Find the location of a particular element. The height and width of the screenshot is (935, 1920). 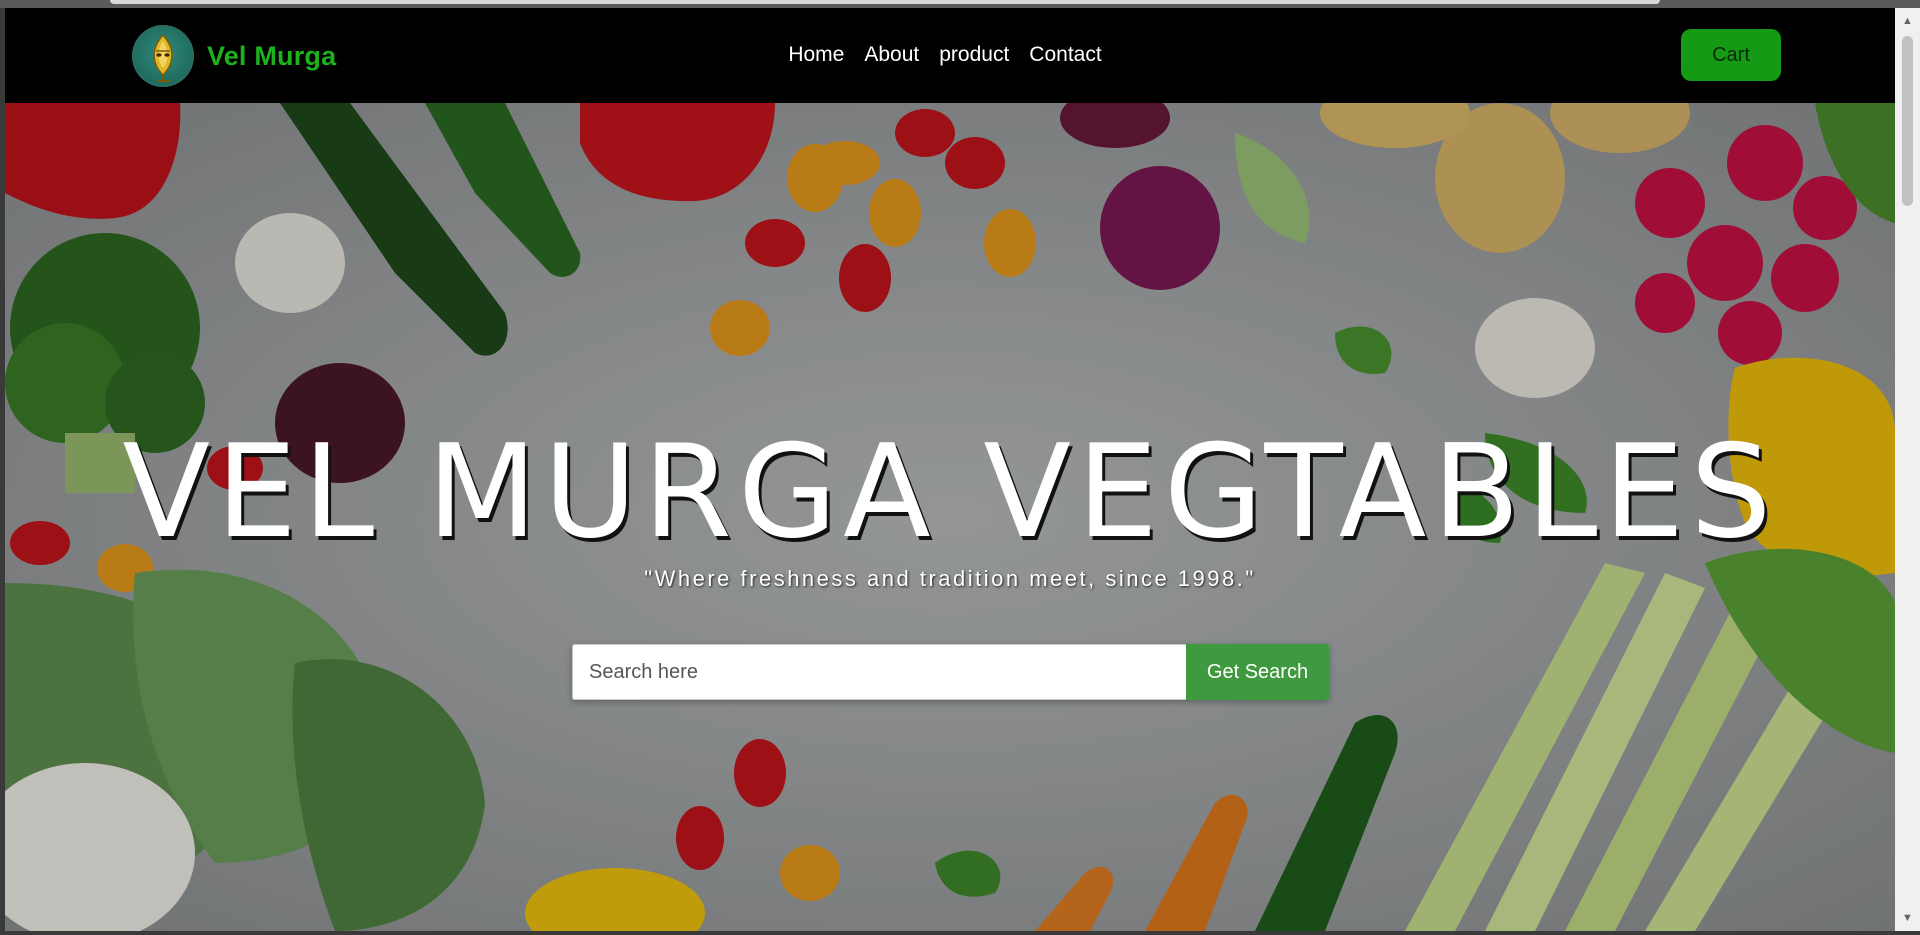

nav-links: Home About product Contact is located at coordinates (950, 55).